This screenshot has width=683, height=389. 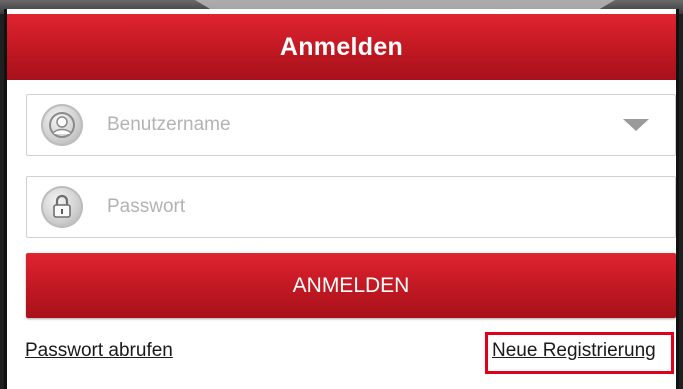 What do you see at coordinates (636, 125) in the screenshot?
I see `chevron-down-icon` at bounding box center [636, 125].